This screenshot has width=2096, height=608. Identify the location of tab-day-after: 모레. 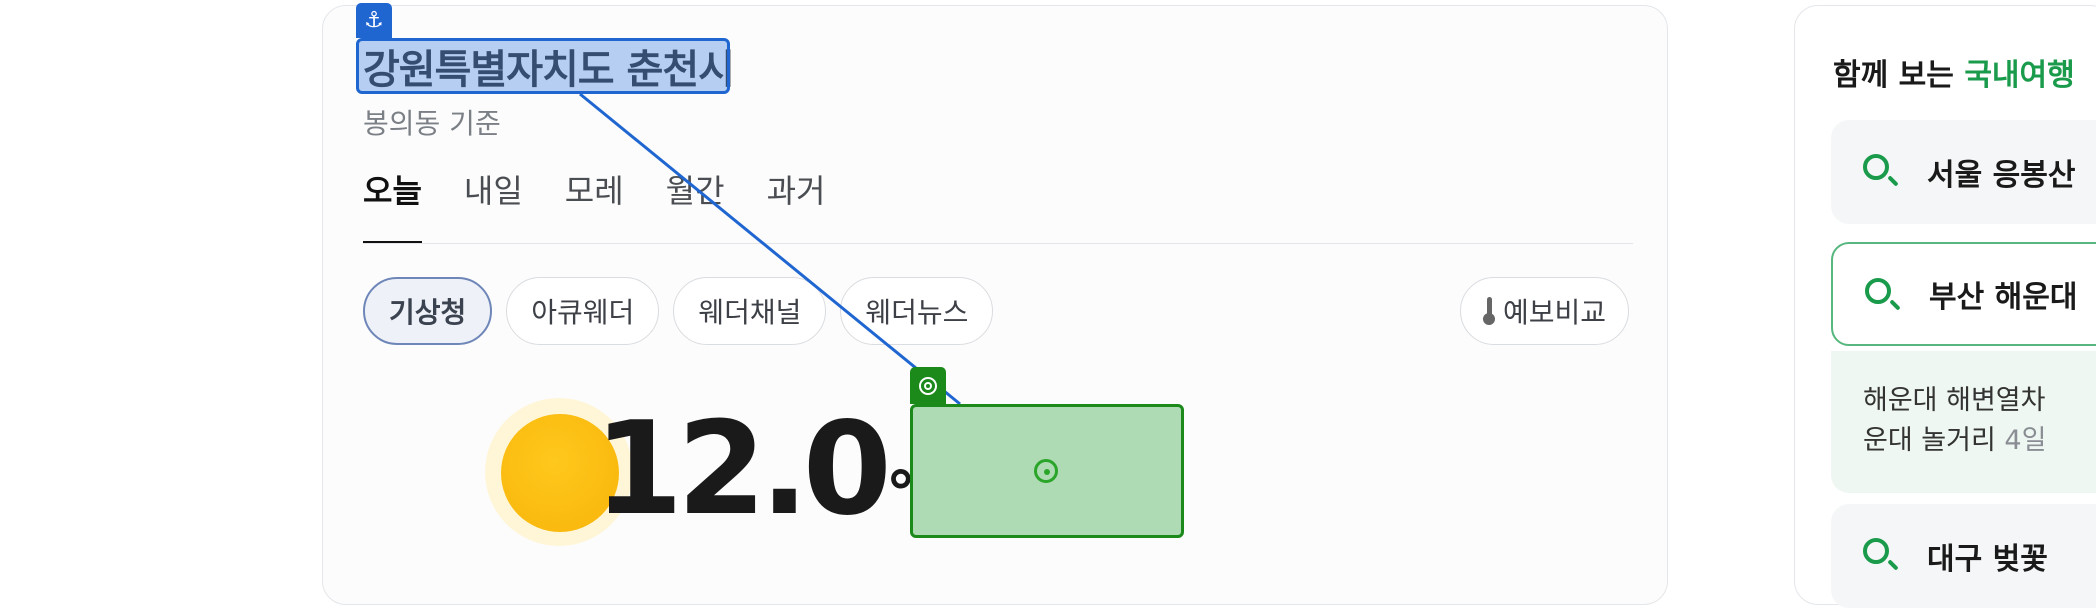
(594, 205).